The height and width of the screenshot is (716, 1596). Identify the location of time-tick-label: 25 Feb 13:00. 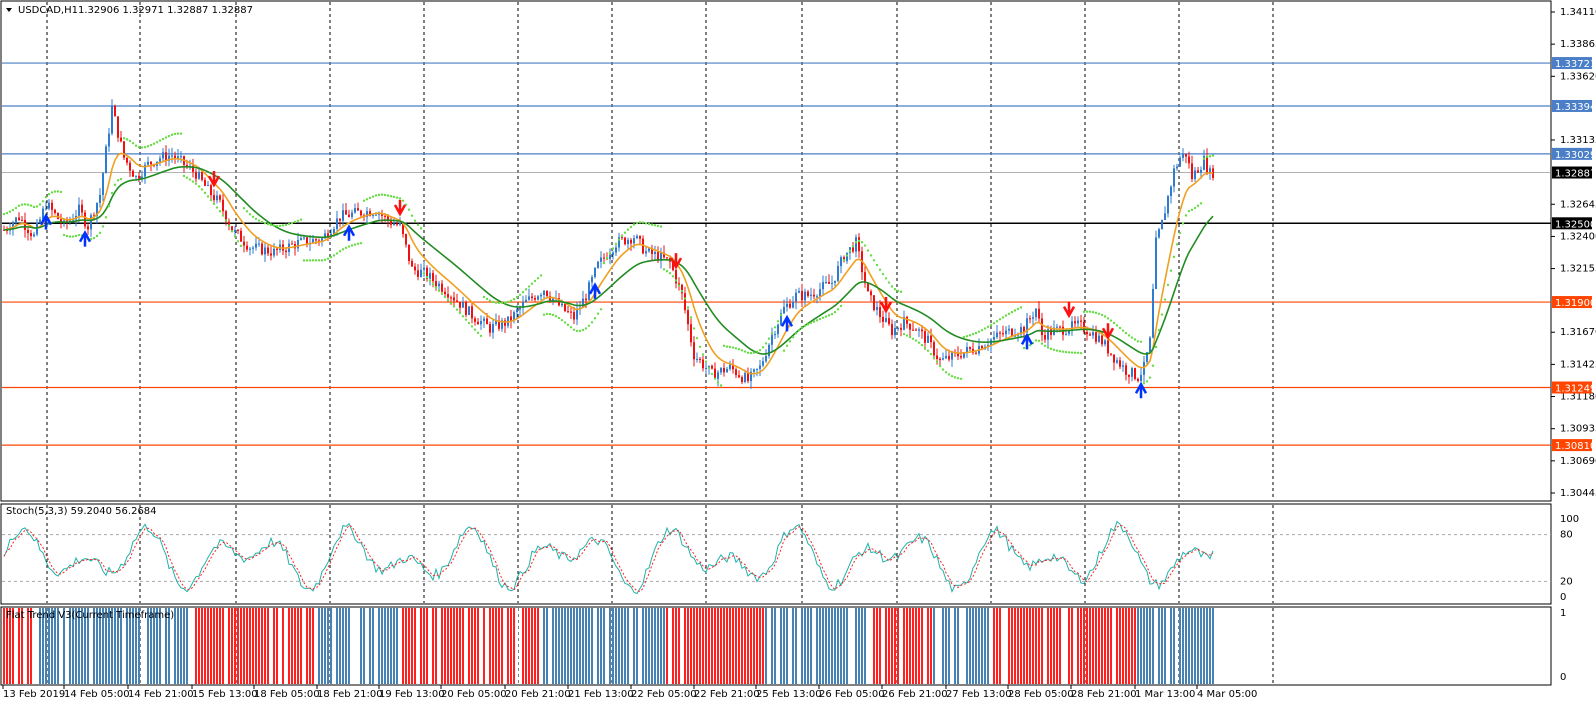
(789, 694).